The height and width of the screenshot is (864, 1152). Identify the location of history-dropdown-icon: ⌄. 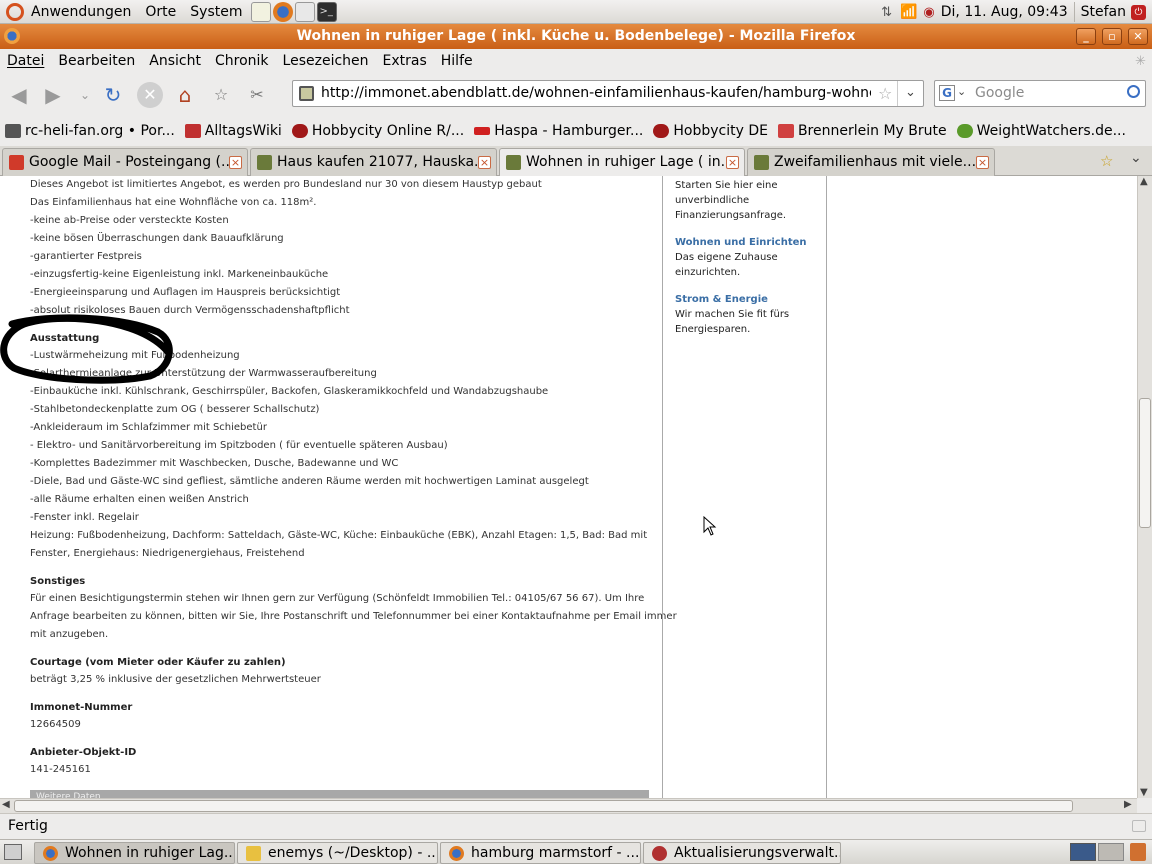
(85, 95).